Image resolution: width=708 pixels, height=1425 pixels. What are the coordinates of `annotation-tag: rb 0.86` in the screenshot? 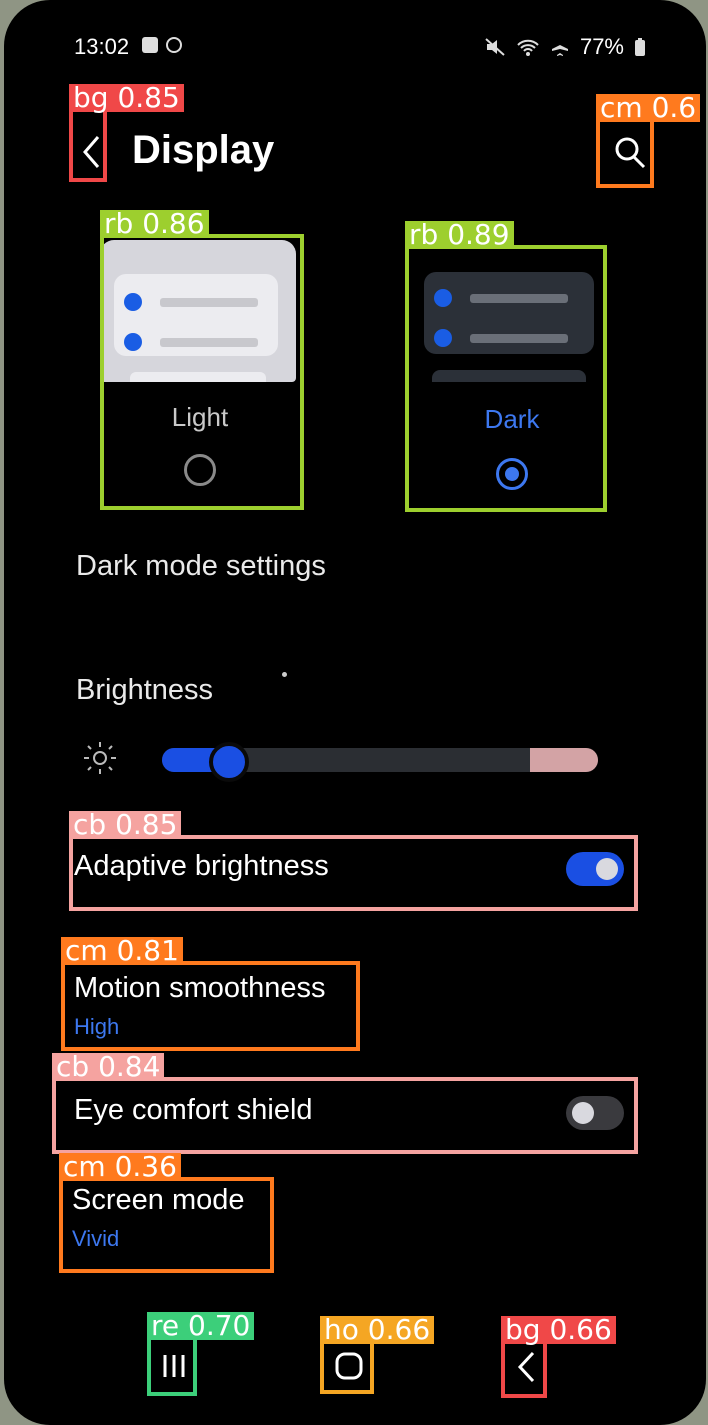 It's located at (154, 224).